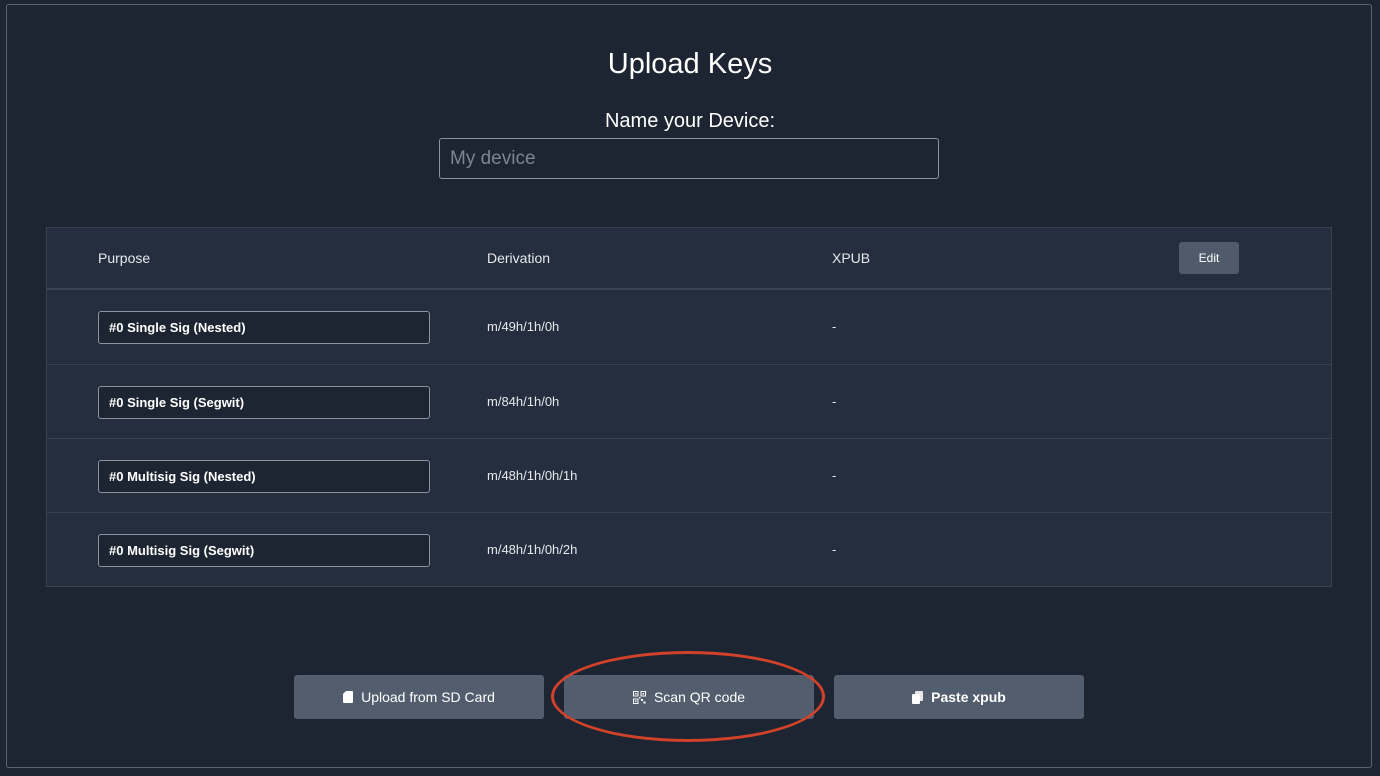 The height and width of the screenshot is (776, 1380). What do you see at coordinates (918, 697) in the screenshot?
I see `clipboard-icon` at bounding box center [918, 697].